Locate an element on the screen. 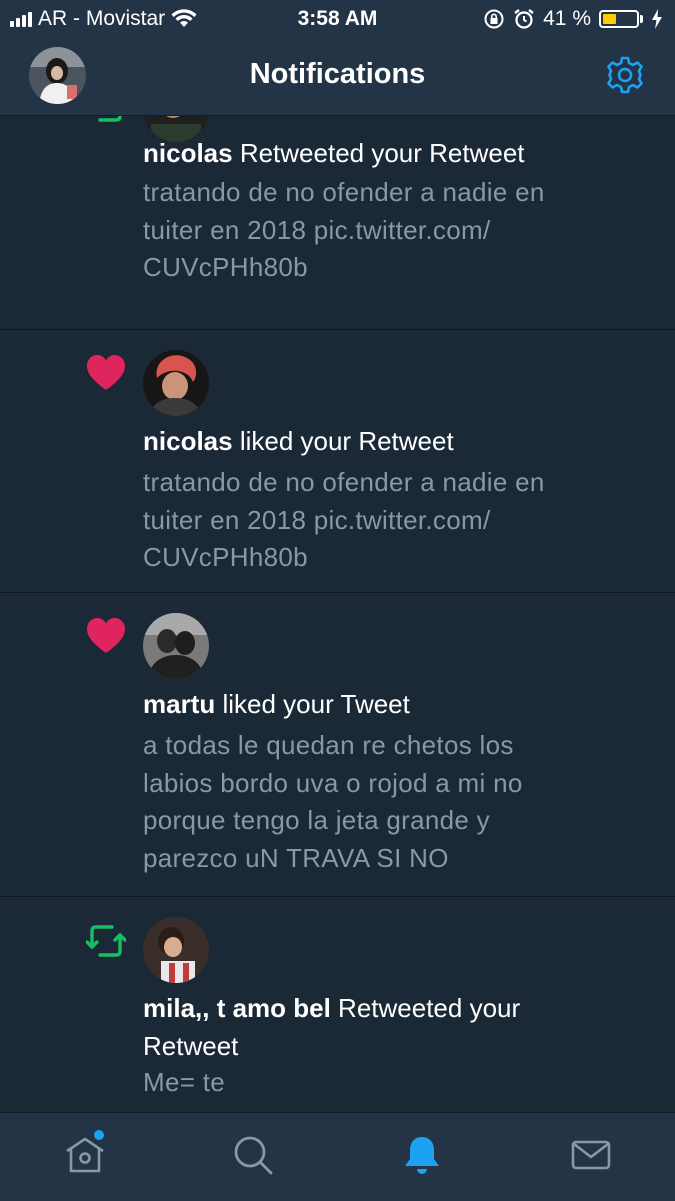 Image resolution: width=675 pixels, height=1201 pixels. alarm-icon is located at coordinates (524, 19).